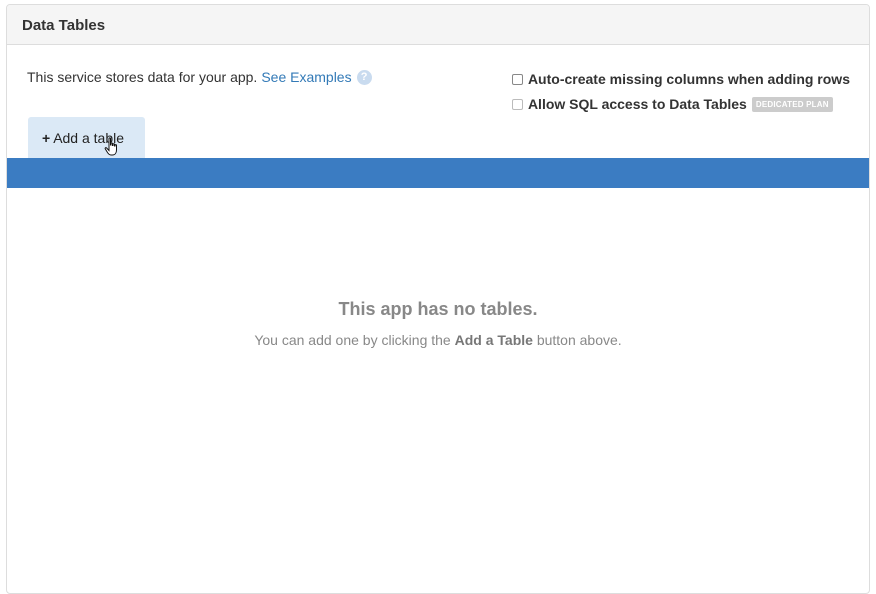 The image size is (876, 594). Describe the element at coordinates (493, 340) in the screenshot. I see `empty-hint-bold: Add a Table` at that location.